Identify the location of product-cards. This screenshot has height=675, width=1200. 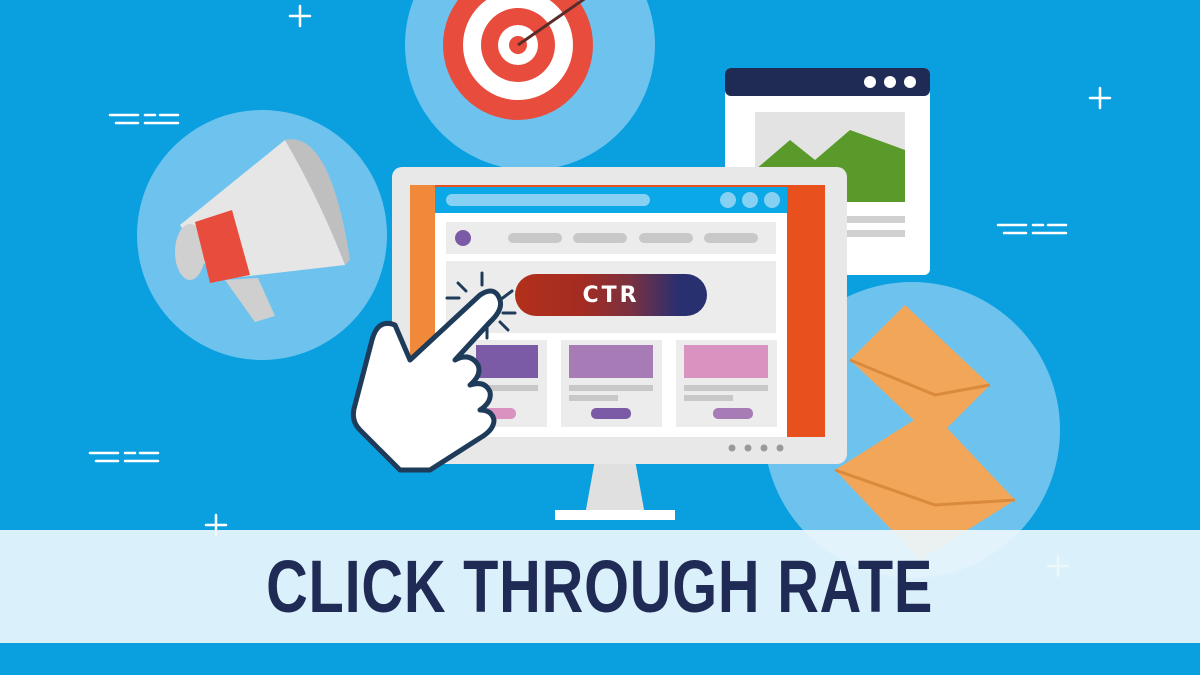
(611, 383).